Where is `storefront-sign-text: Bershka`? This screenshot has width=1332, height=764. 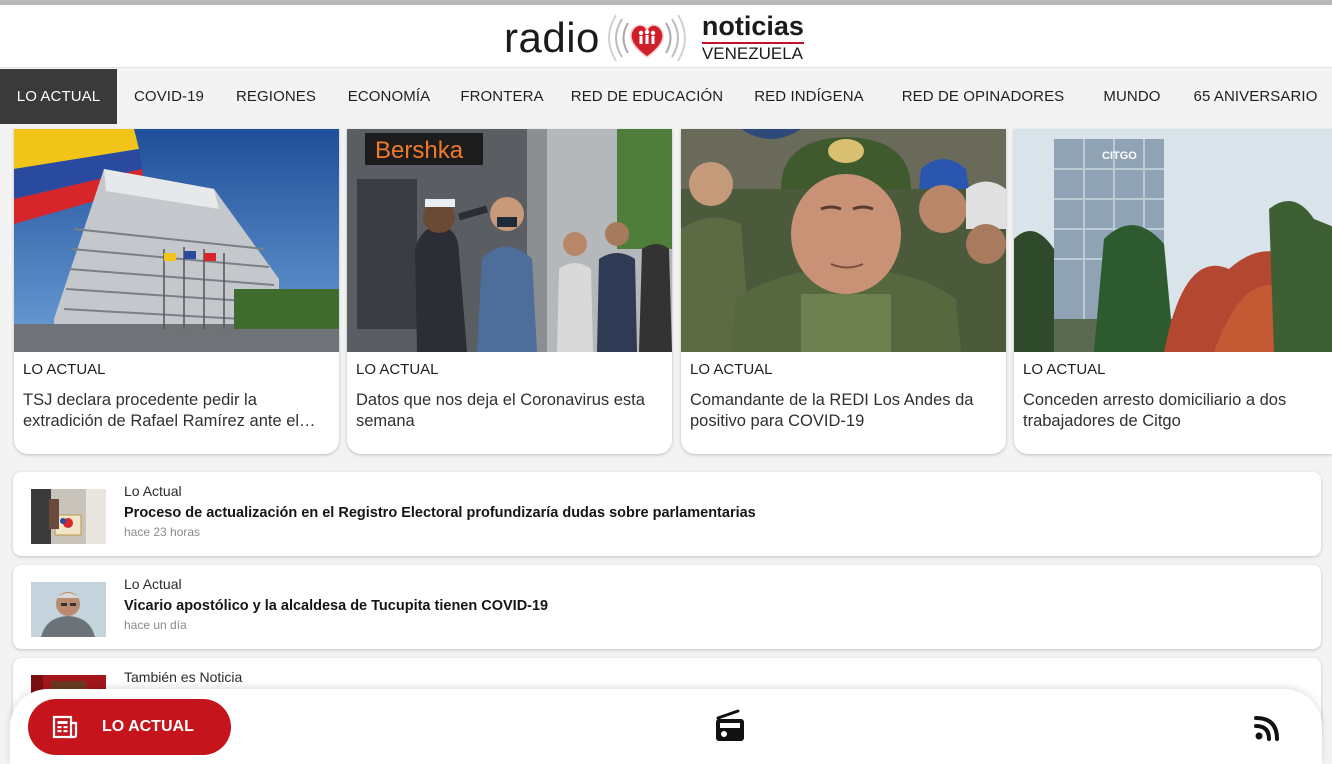
storefront-sign-text: Bershka is located at coordinates (419, 150).